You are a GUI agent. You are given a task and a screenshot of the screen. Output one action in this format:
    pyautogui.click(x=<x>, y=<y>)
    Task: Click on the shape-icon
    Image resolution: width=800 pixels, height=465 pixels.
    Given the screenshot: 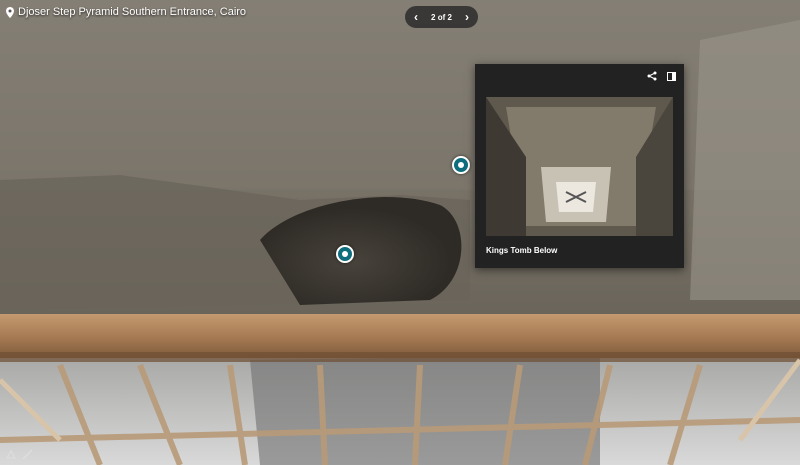 What is the action you would take?
    pyautogui.click(x=11, y=454)
    